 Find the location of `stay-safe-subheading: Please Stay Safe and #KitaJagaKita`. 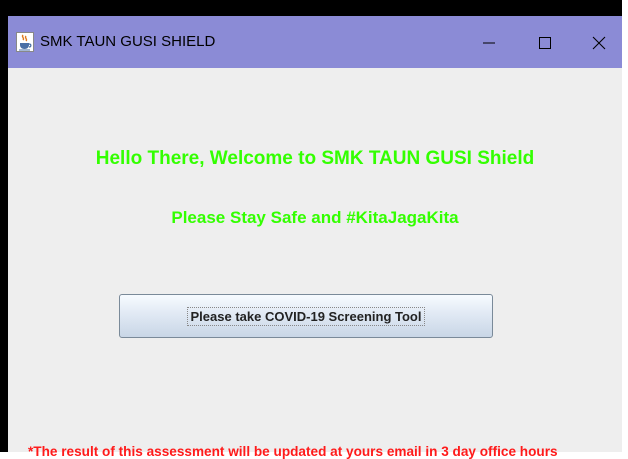

stay-safe-subheading: Please Stay Safe and #KitaJagaKita is located at coordinates (315, 217).